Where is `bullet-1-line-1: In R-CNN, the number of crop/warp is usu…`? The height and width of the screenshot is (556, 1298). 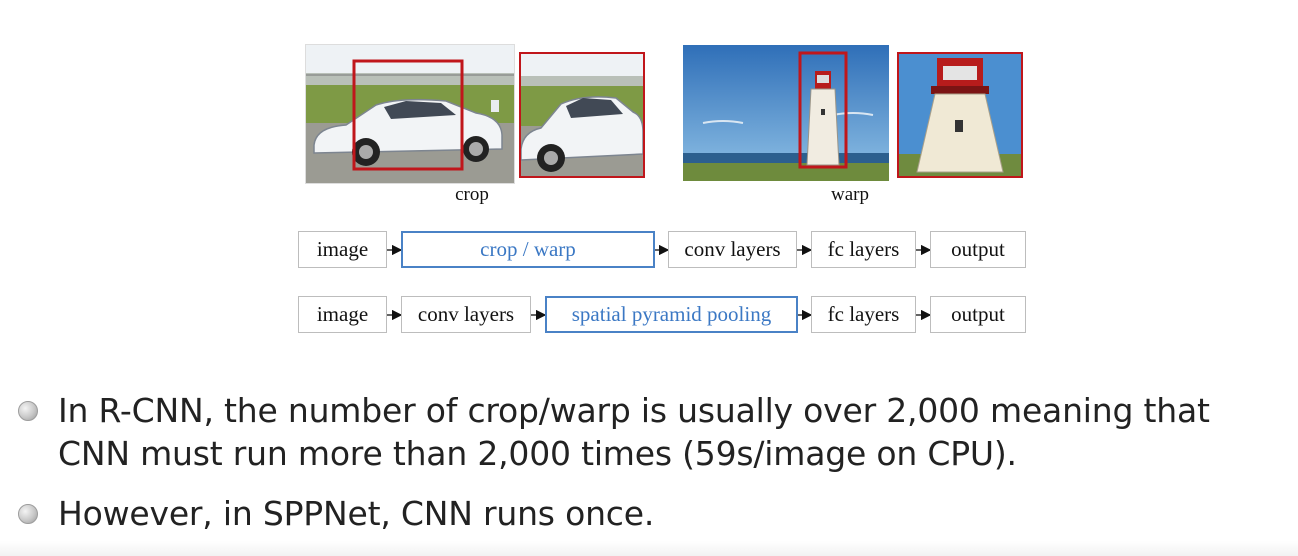 bullet-1-line-1: In R-CNN, the number of crop/warp is usu… is located at coordinates (634, 410).